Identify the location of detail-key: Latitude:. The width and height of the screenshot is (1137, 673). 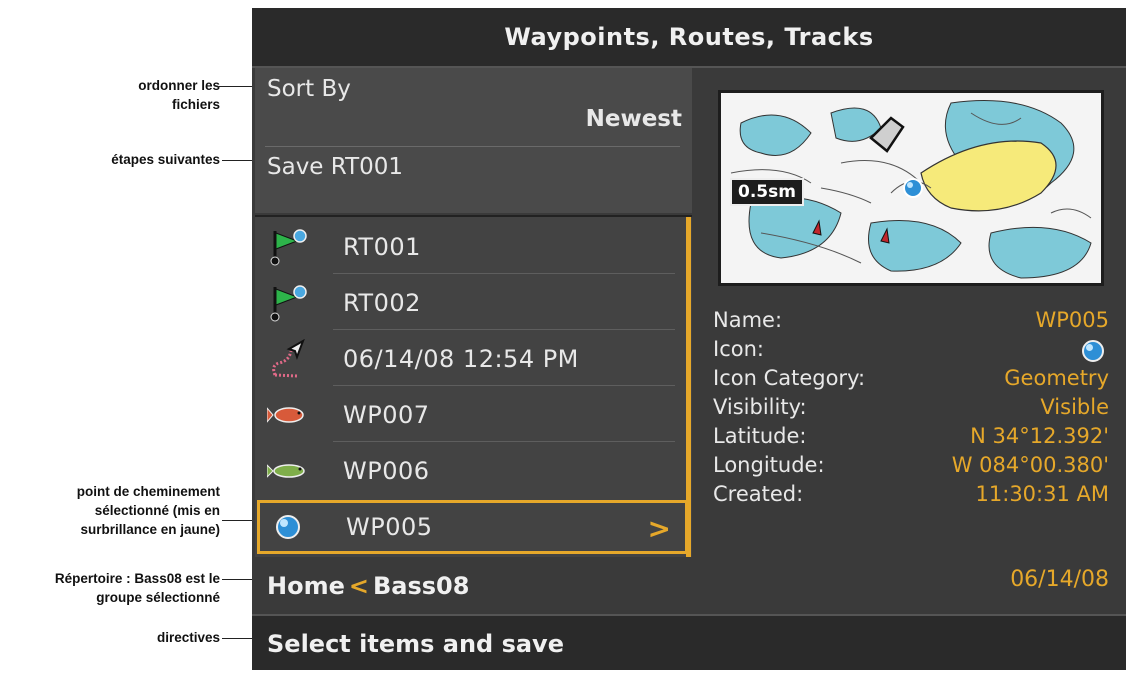
(760, 436).